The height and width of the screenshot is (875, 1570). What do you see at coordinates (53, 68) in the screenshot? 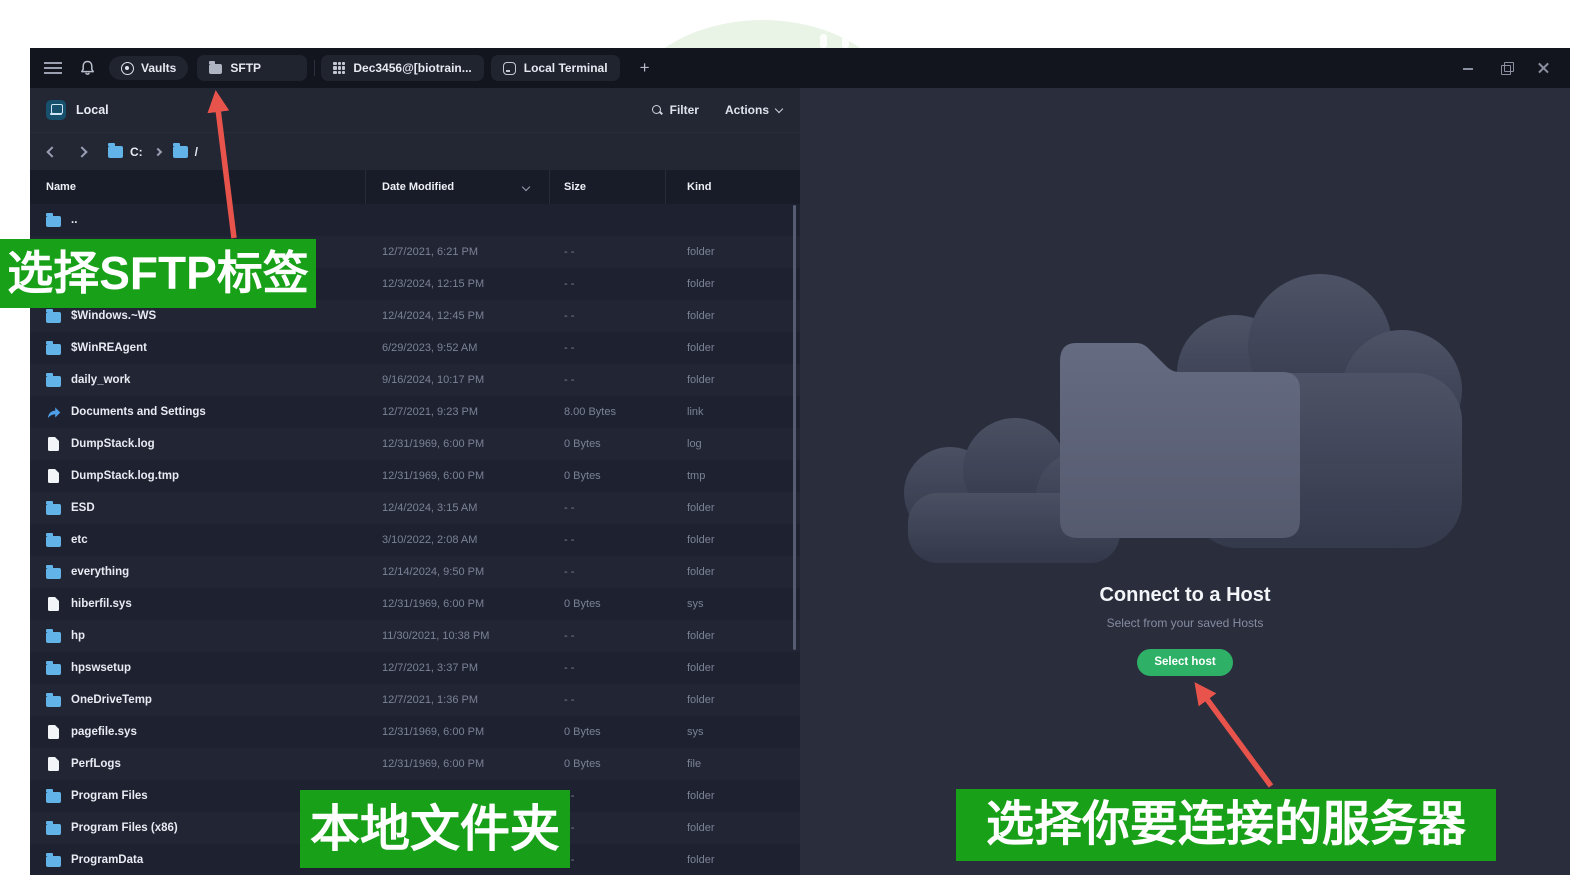
I see `menu-icon` at bounding box center [53, 68].